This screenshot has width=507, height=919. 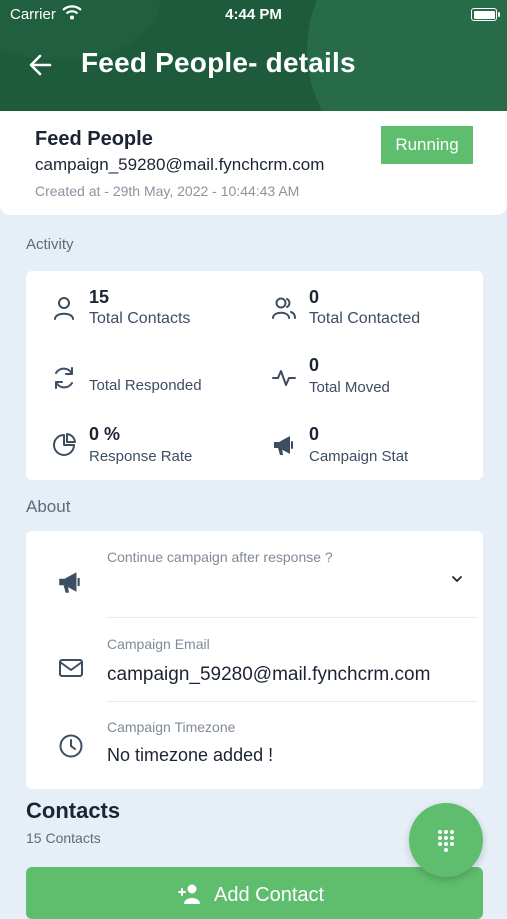 What do you see at coordinates (365, 318) in the screenshot?
I see `total-contacted-label: Total Contacted` at bounding box center [365, 318].